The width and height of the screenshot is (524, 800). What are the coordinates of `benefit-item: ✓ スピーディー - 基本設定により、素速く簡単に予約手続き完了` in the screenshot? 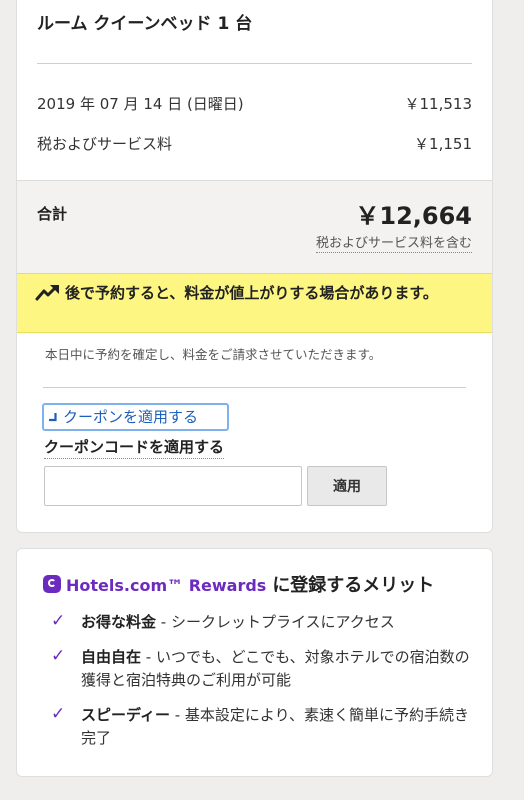 It's located at (263, 727).